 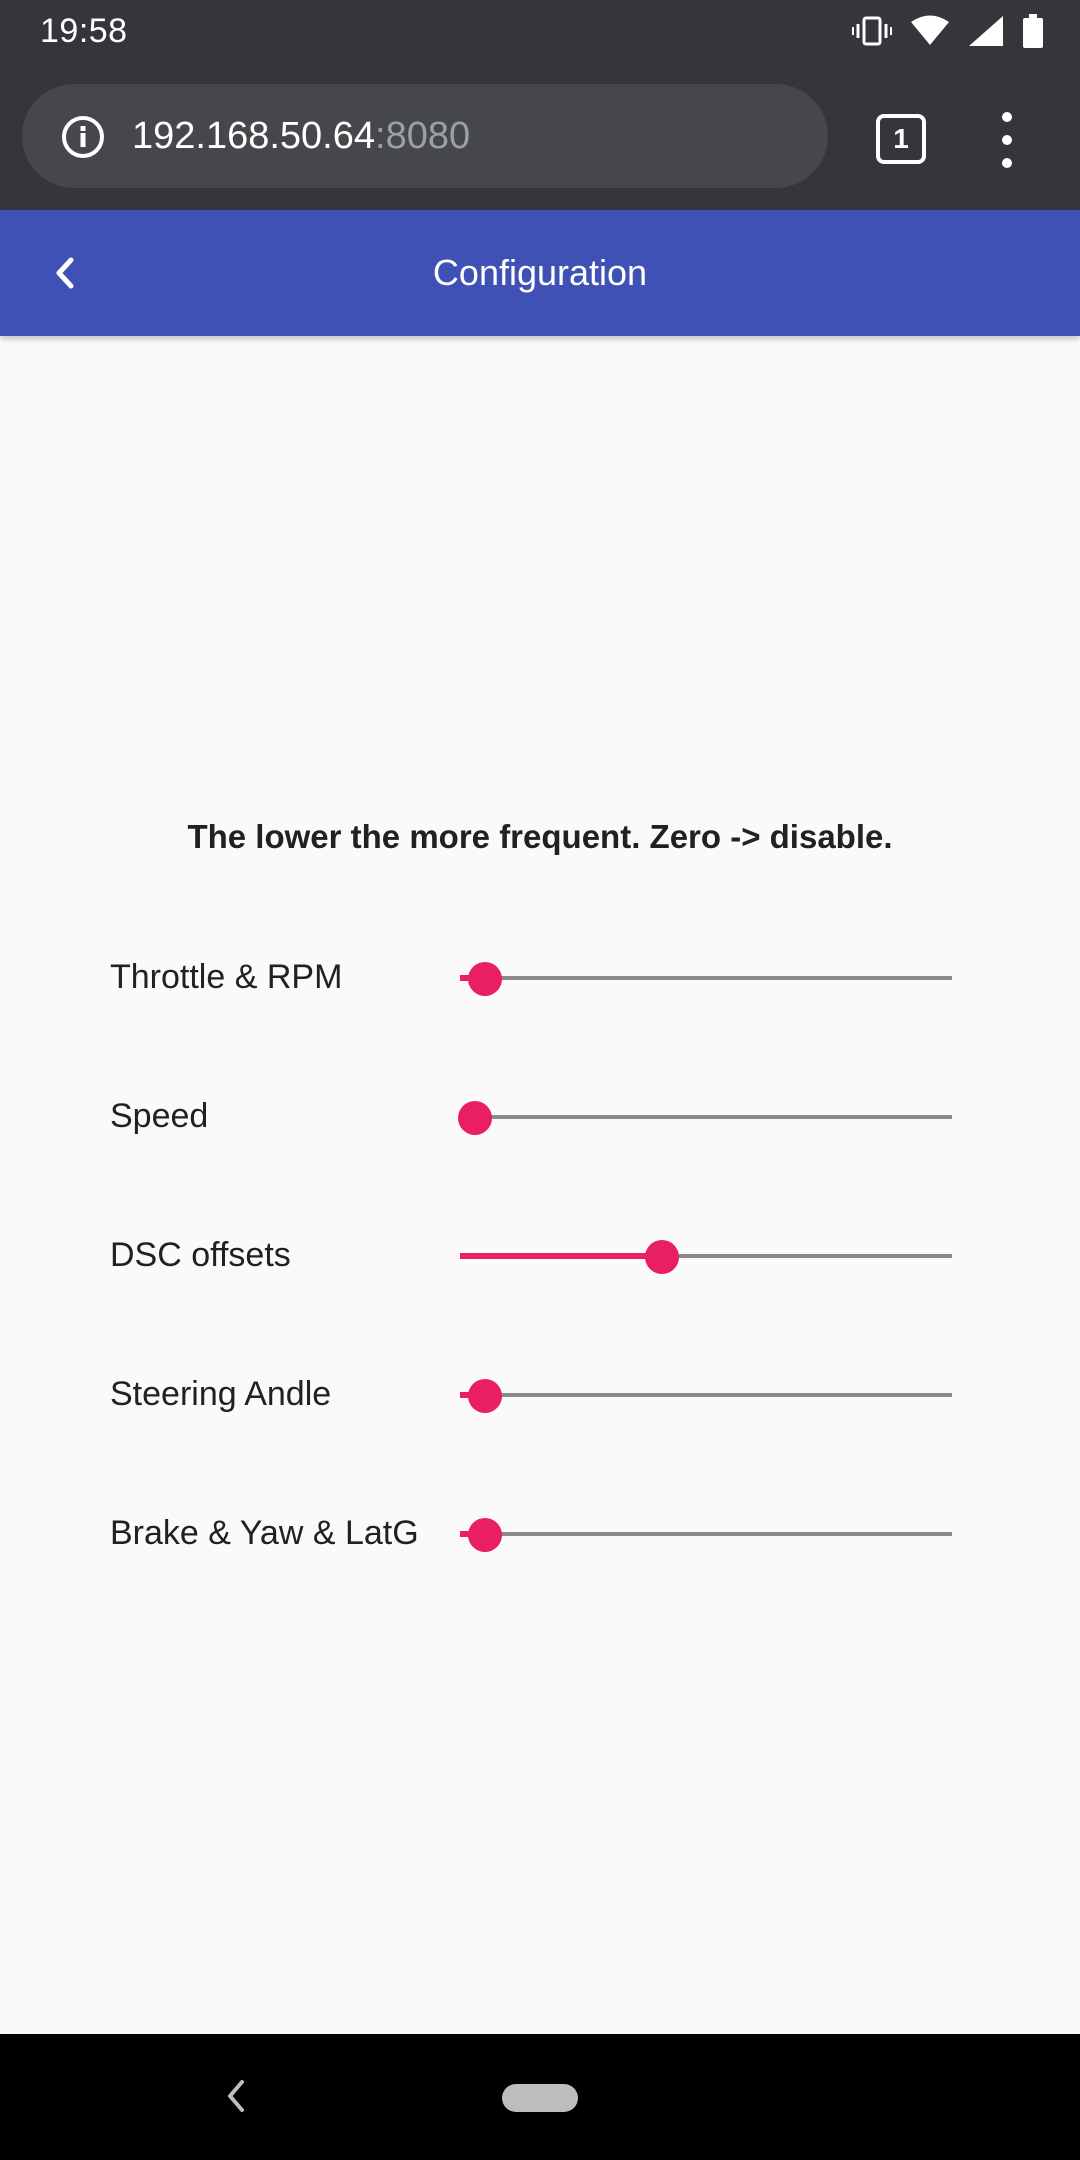 What do you see at coordinates (1007, 140) in the screenshot?
I see `more-vert-icon` at bounding box center [1007, 140].